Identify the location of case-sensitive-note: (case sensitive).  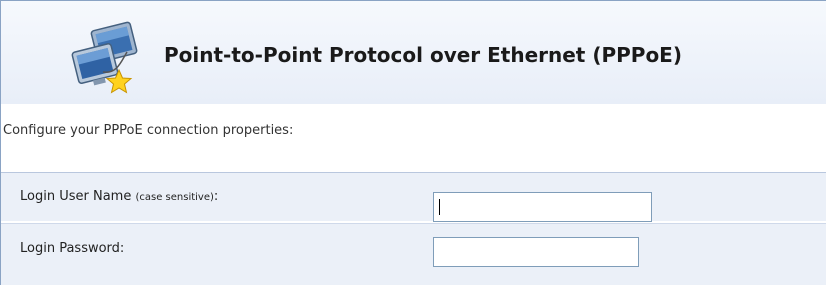
(174, 197).